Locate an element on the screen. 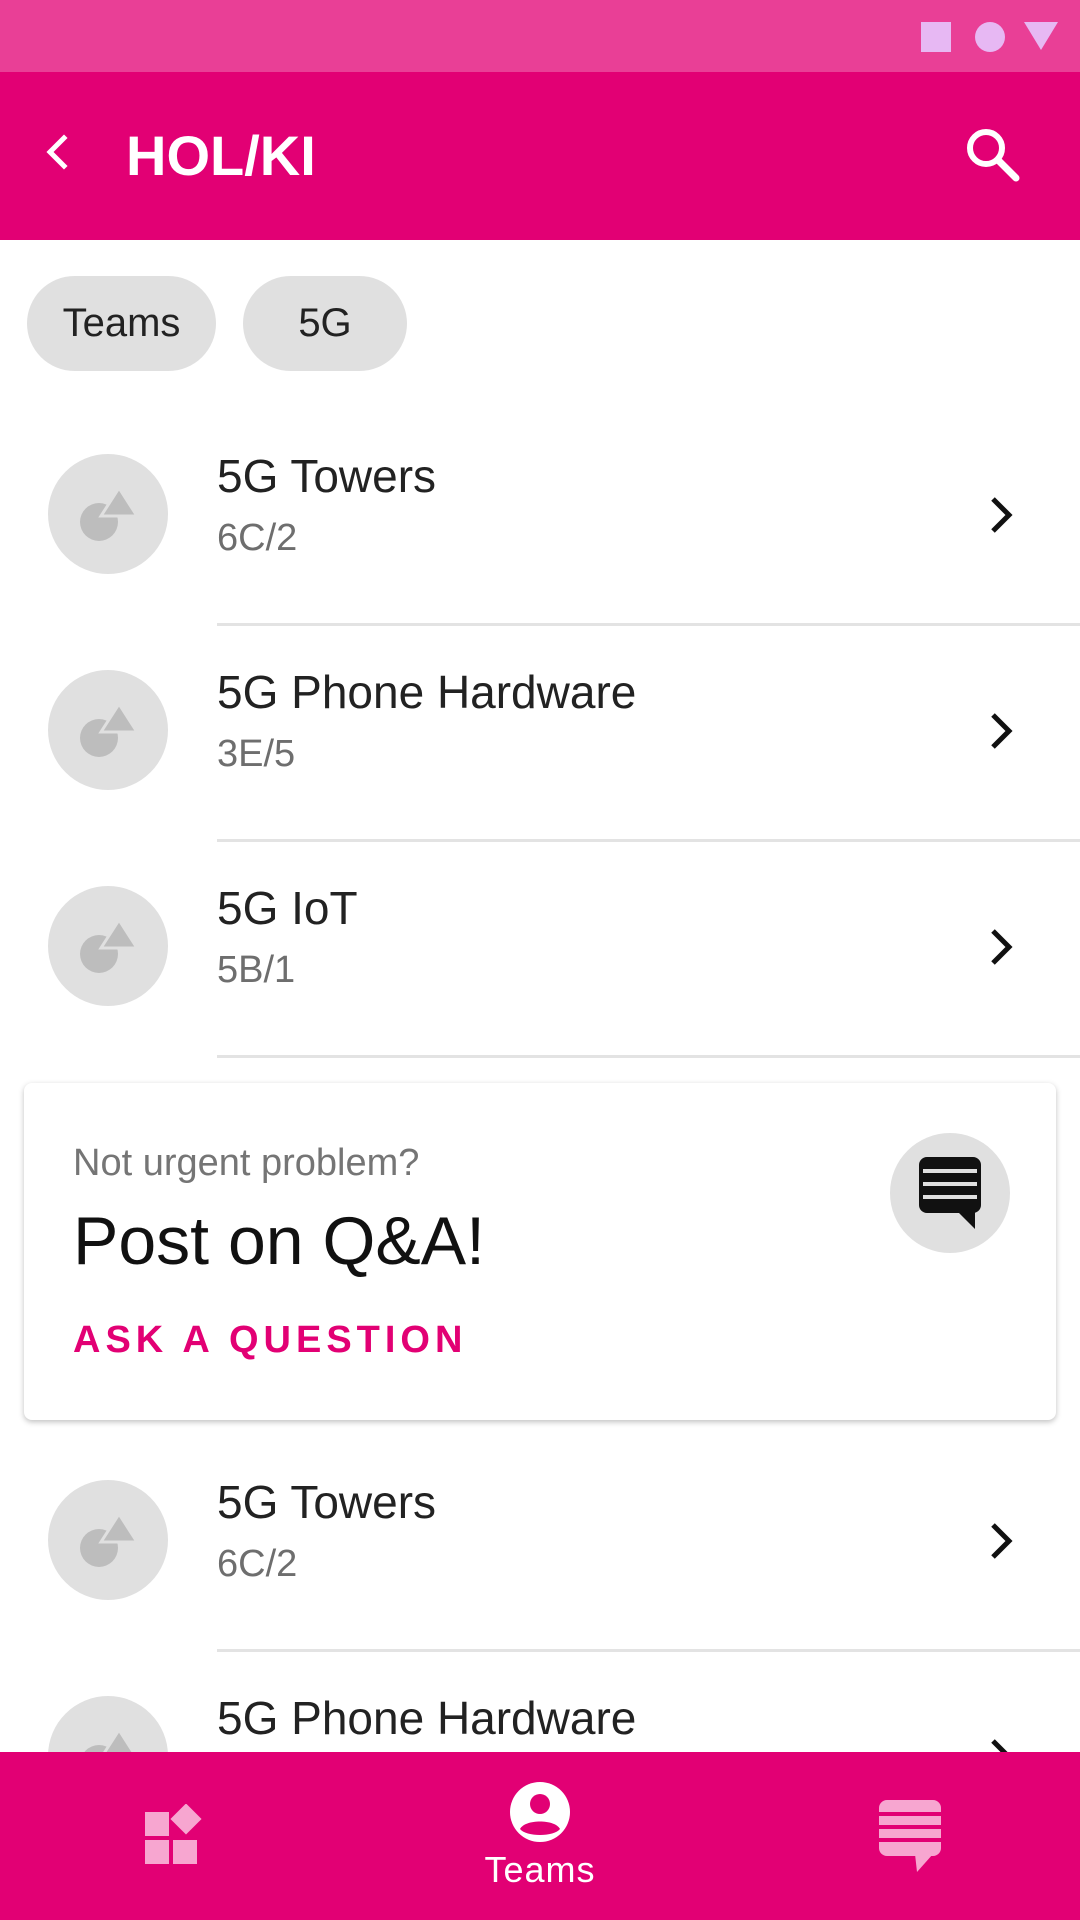 The height and width of the screenshot is (1920, 1080). chevron-left-icon is located at coordinates (57, 152).